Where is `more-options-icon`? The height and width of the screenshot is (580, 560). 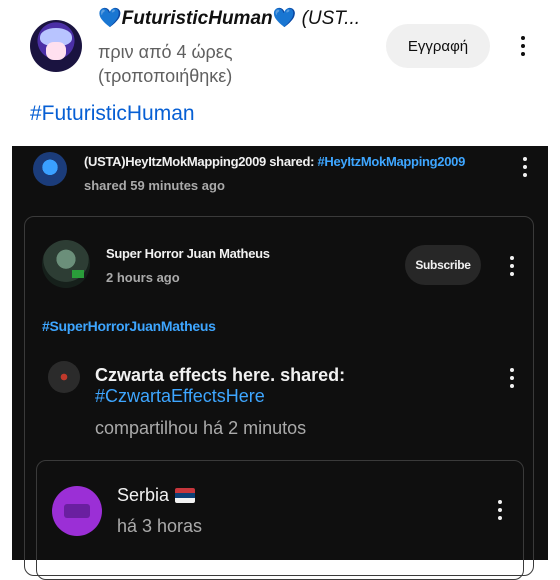 more-options-icon is located at coordinates (523, 46).